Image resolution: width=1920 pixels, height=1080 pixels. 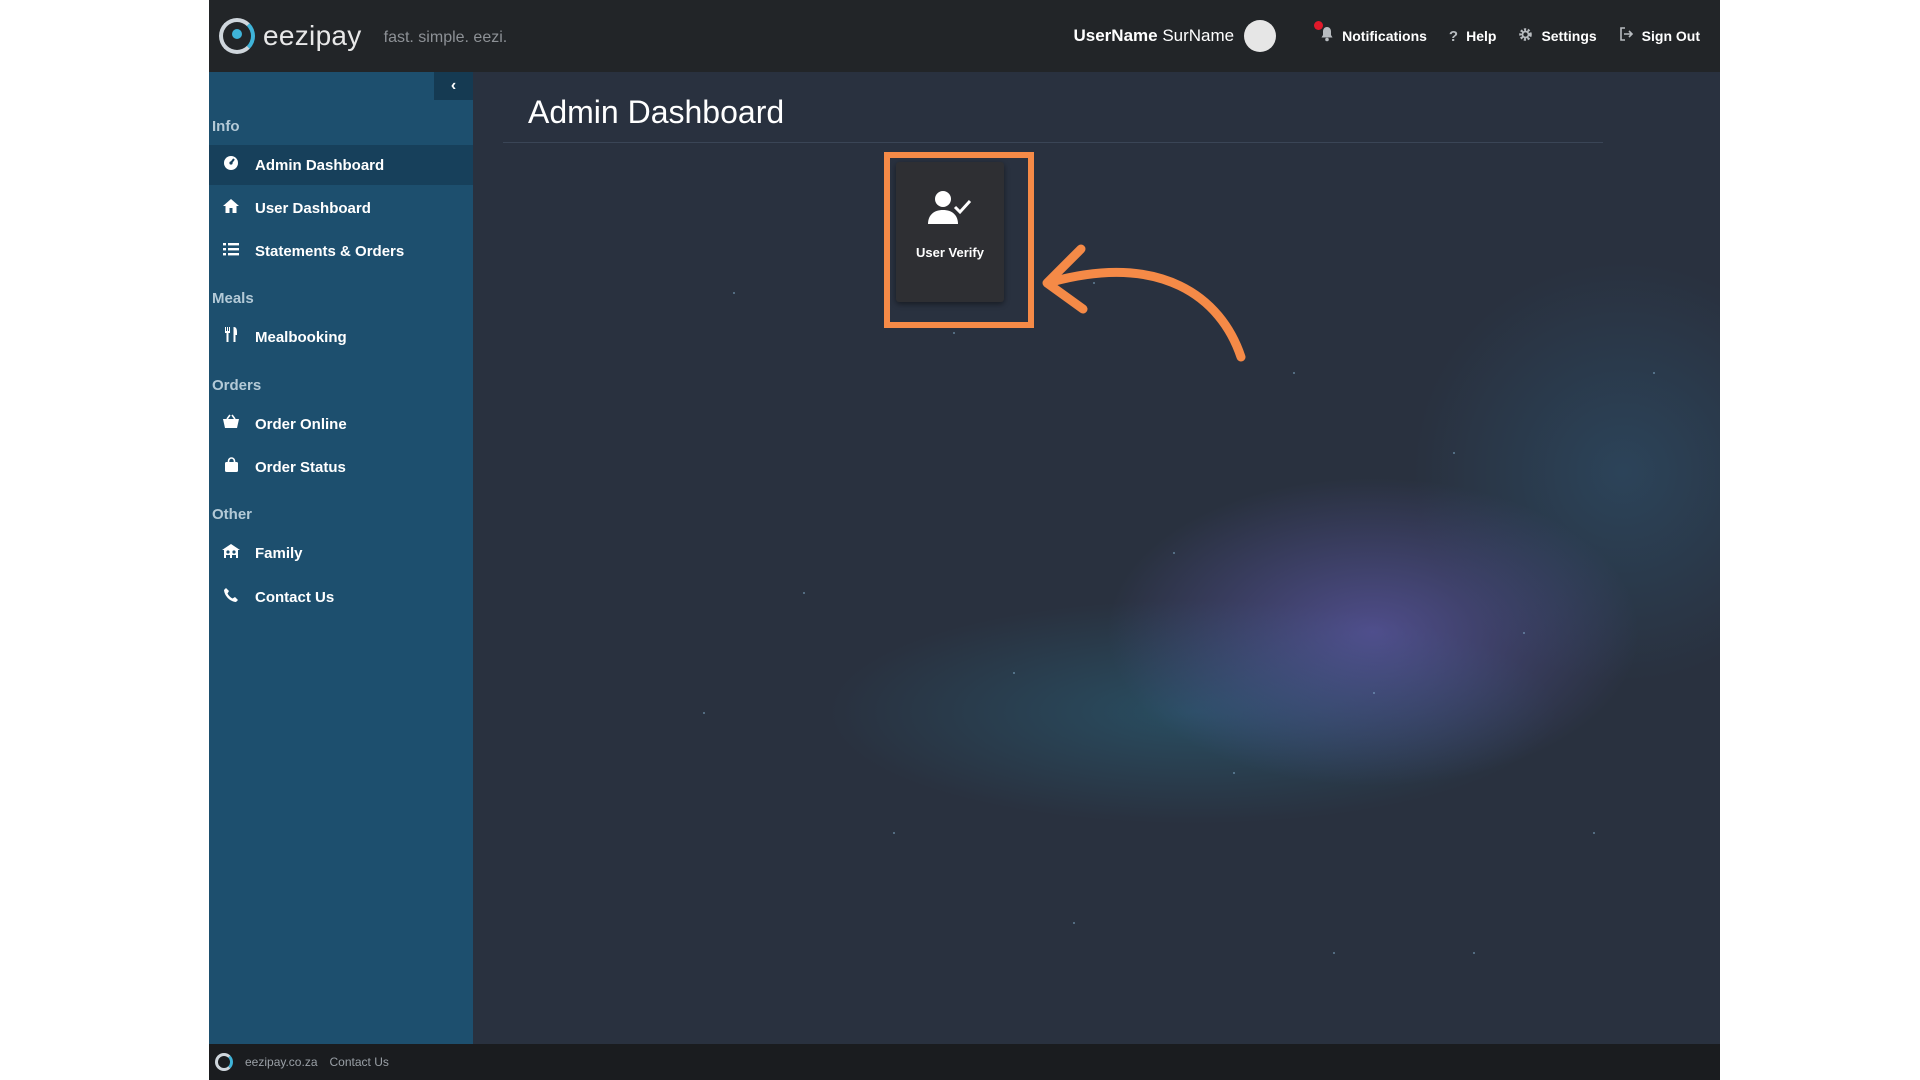 What do you see at coordinates (231, 251) in the screenshot?
I see `list-icon` at bounding box center [231, 251].